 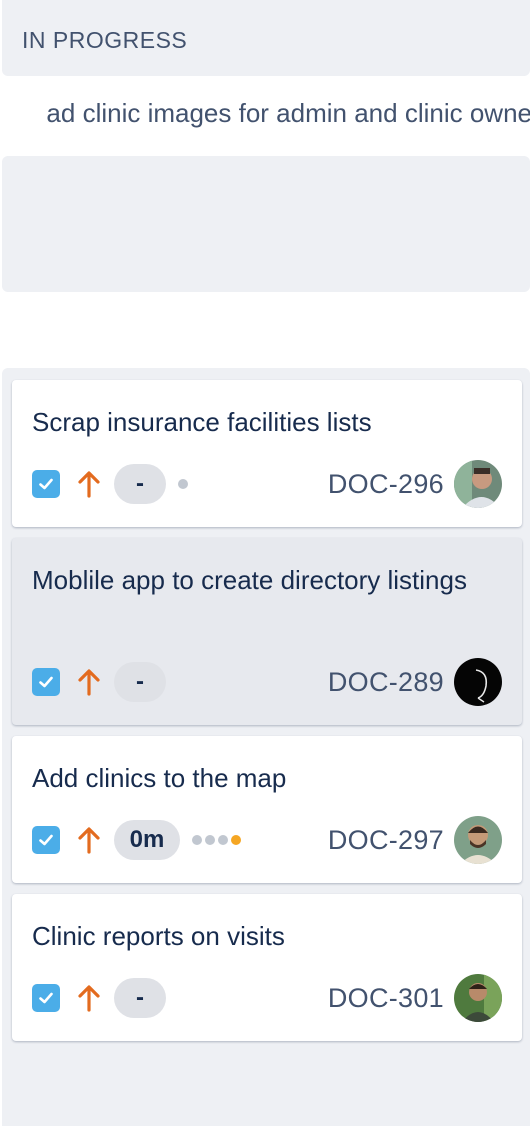 I want to click on issue-key: DOC-289, so click(x=386, y=682).